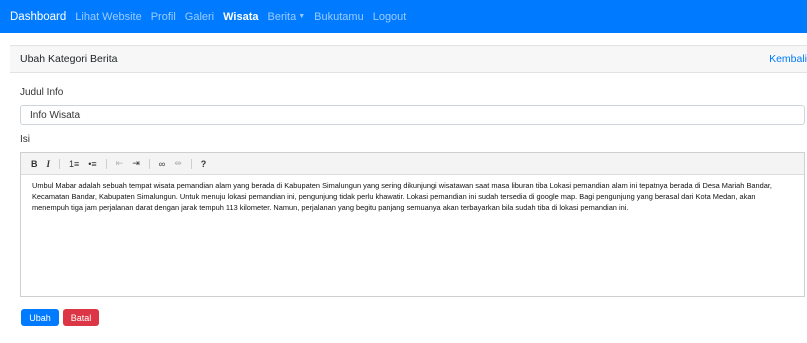 This screenshot has width=807, height=343. Describe the element at coordinates (240, 17) in the screenshot. I see `nav-wisata: Wisata` at that location.